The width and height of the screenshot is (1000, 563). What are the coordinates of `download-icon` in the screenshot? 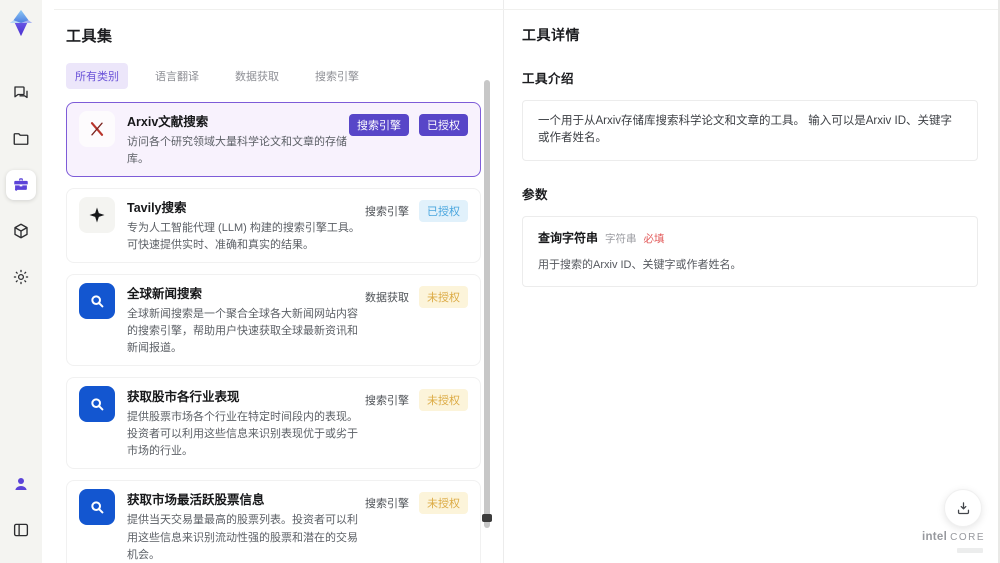 It's located at (963, 507).